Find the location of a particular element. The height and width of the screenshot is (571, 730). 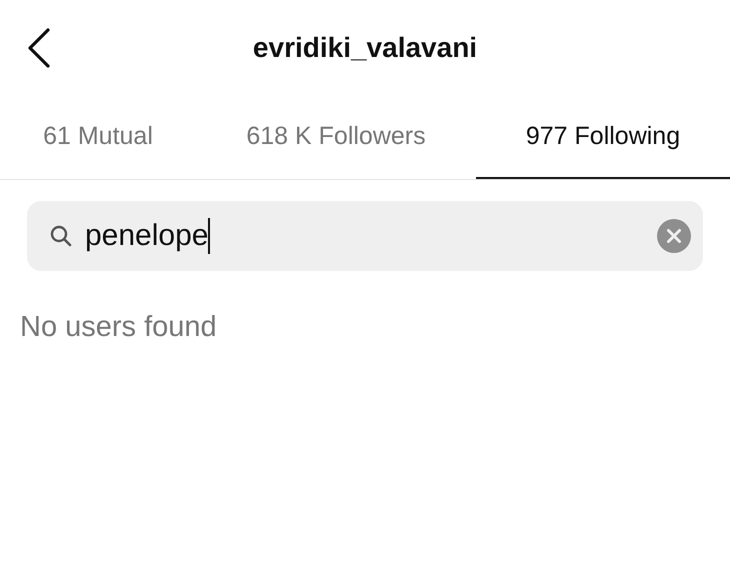

tab: 977 Following is located at coordinates (603, 137).